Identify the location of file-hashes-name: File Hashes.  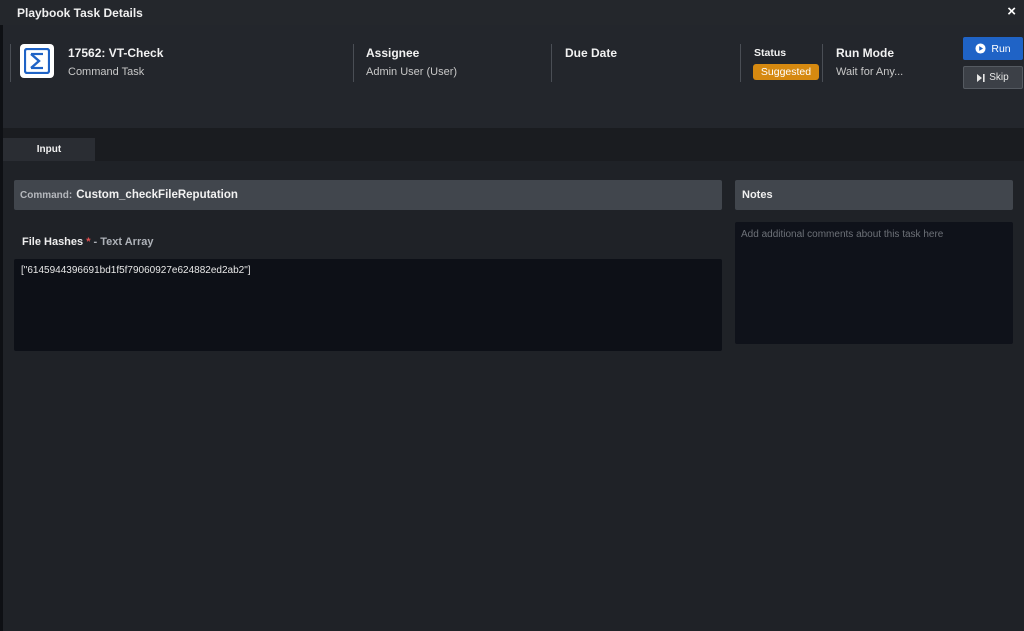
(53, 242).